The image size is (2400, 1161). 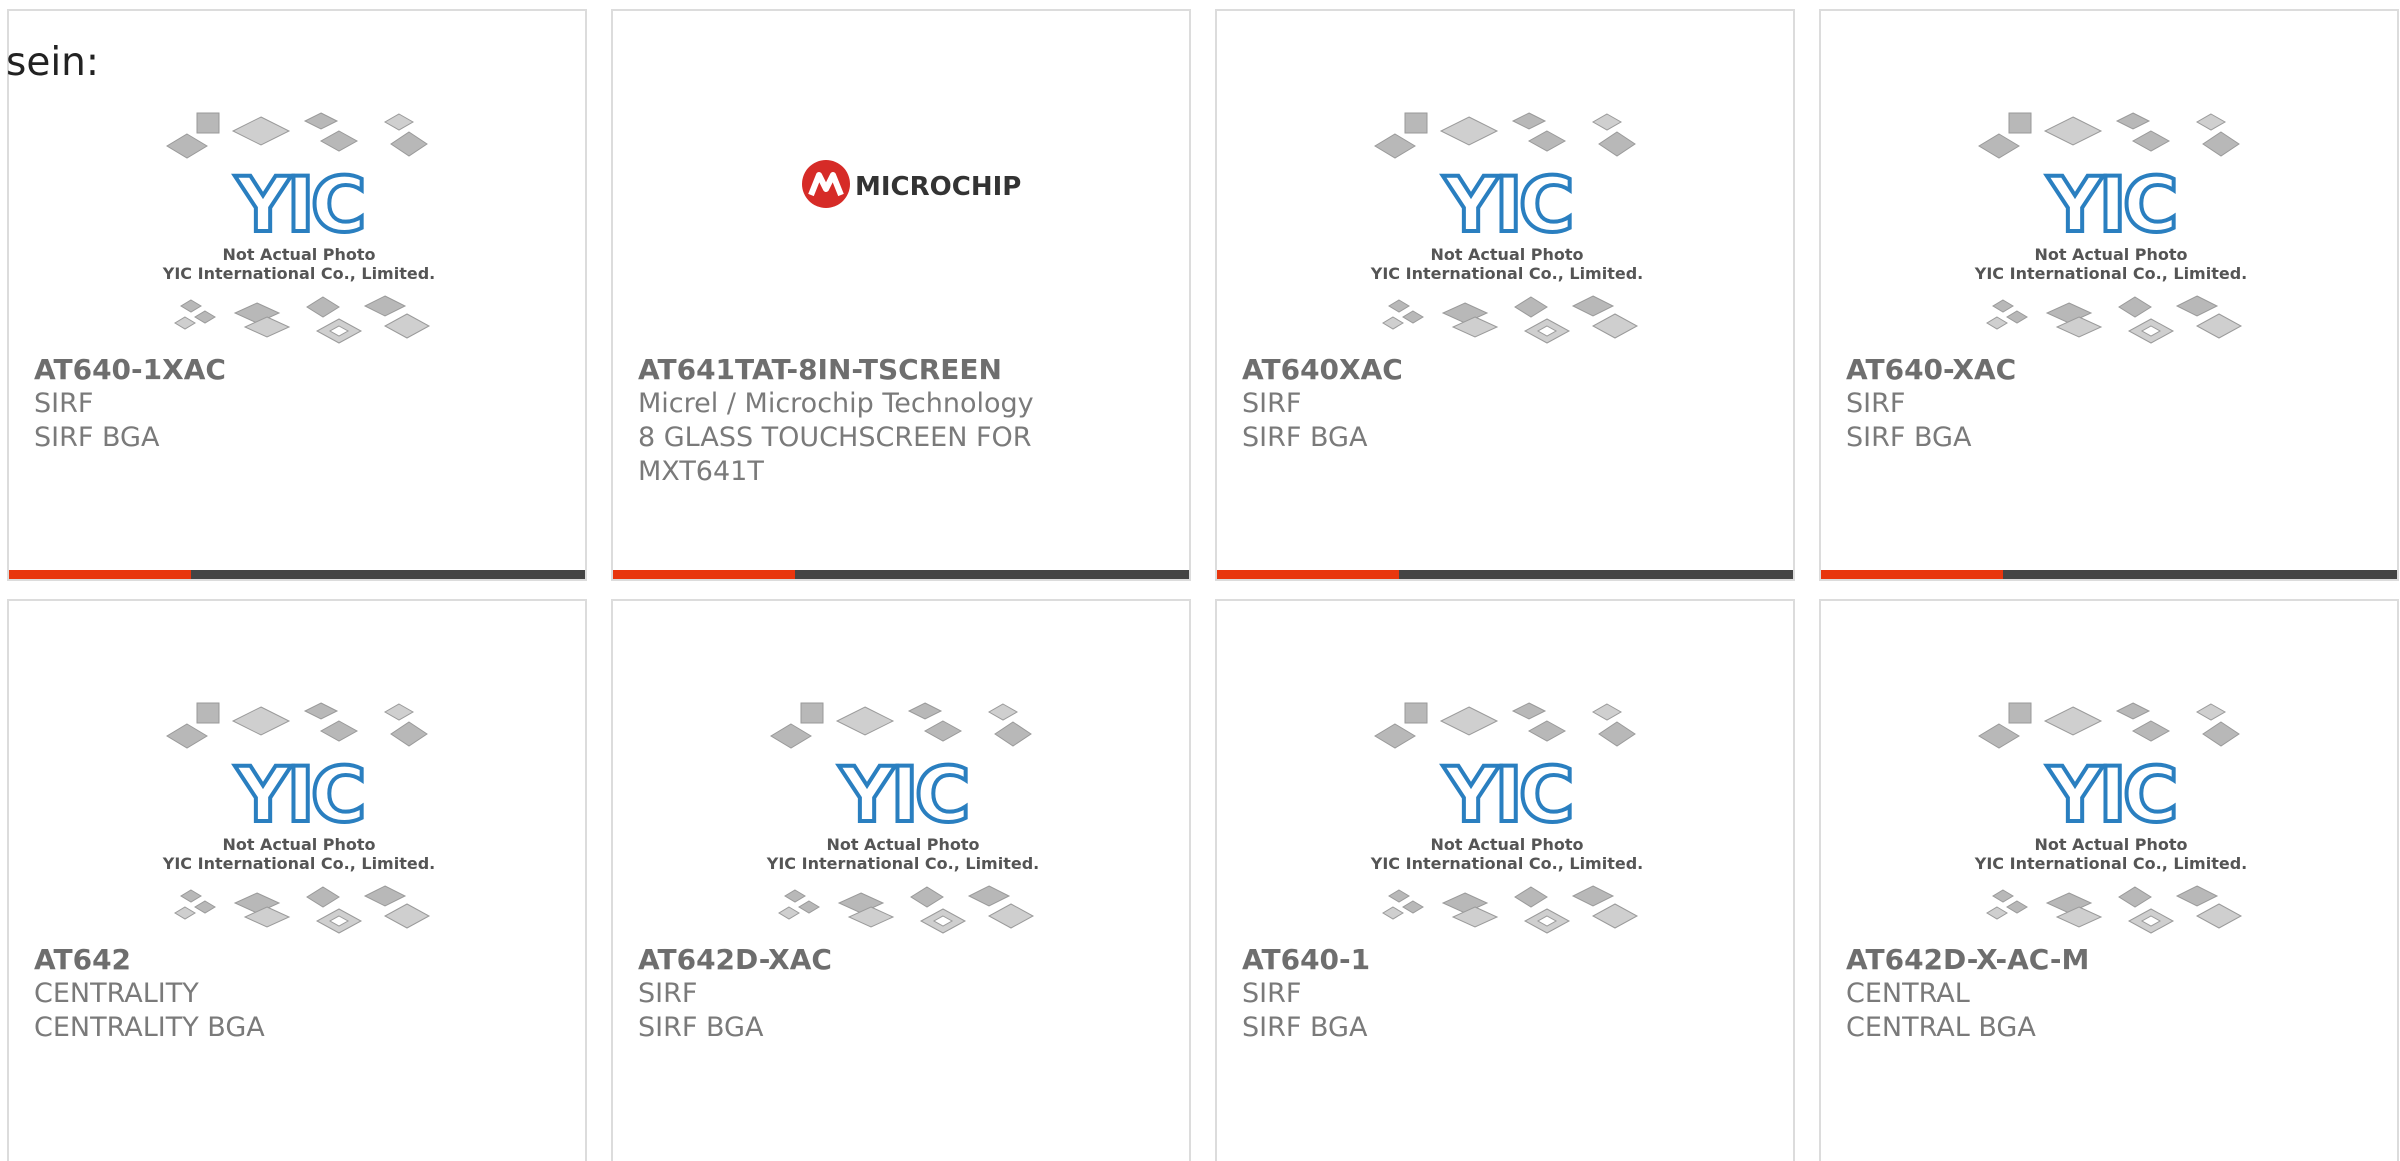 What do you see at coordinates (835, 454) in the screenshot?
I see `description: 8 GLASS TOUCHSCREEN FOR MXT641T` at bounding box center [835, 454].